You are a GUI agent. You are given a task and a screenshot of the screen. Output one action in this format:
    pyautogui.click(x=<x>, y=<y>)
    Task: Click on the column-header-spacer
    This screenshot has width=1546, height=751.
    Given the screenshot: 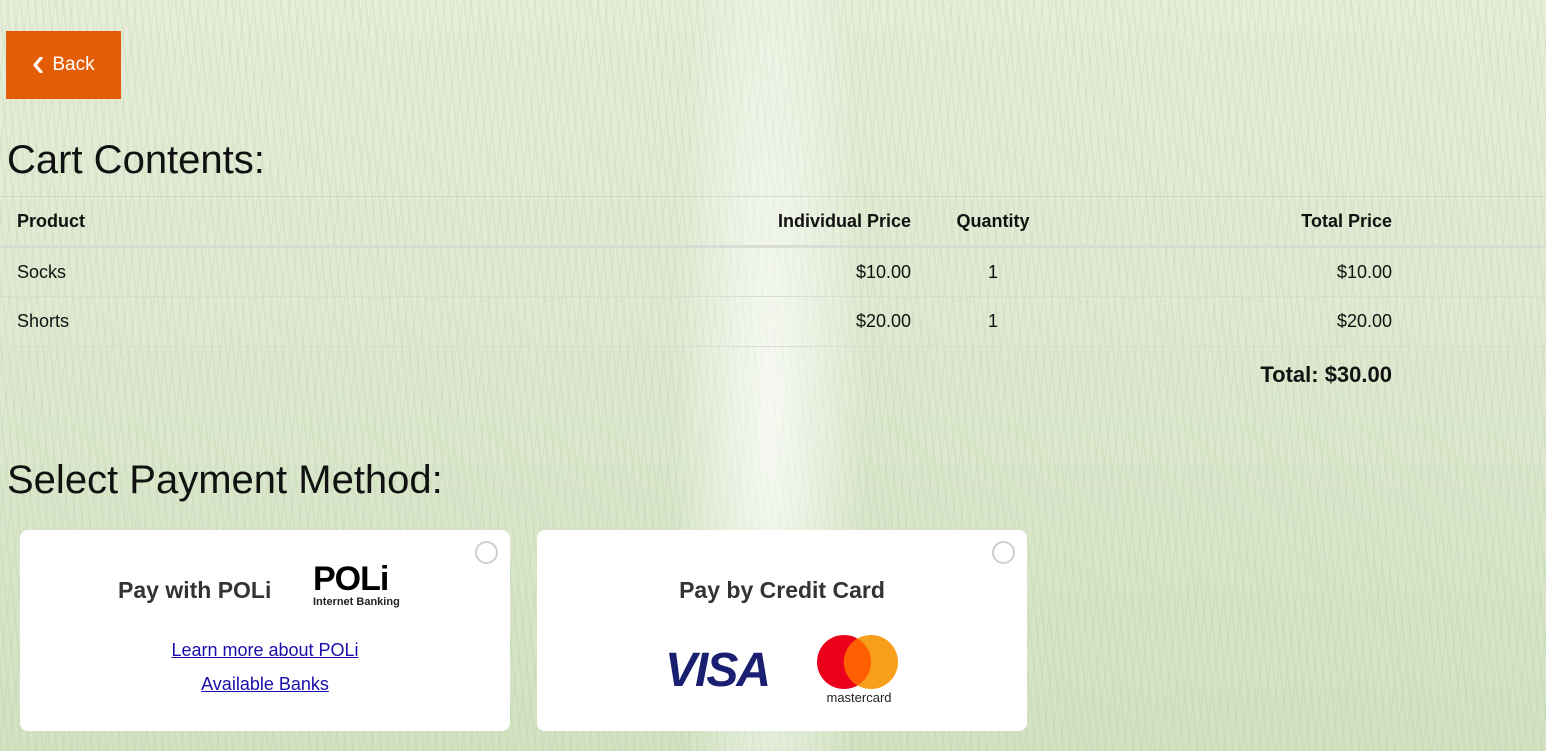 What is the action you would take?
    pyautogui.click(x=1477, y=222)
    